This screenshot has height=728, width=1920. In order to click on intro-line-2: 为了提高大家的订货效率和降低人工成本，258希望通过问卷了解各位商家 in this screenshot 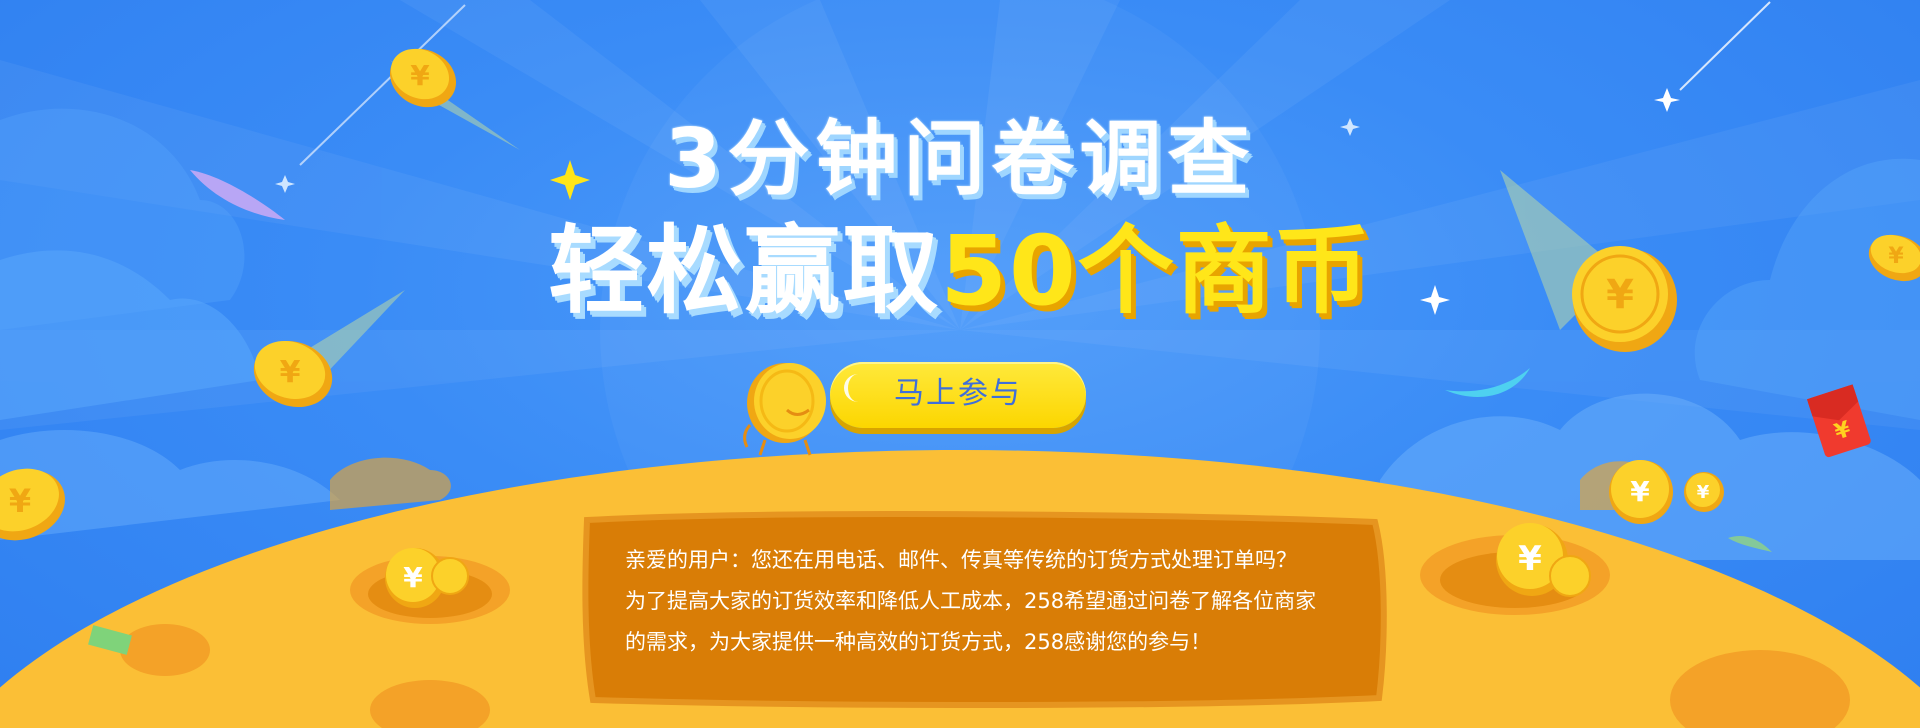, I will do `click(971, 601)`.